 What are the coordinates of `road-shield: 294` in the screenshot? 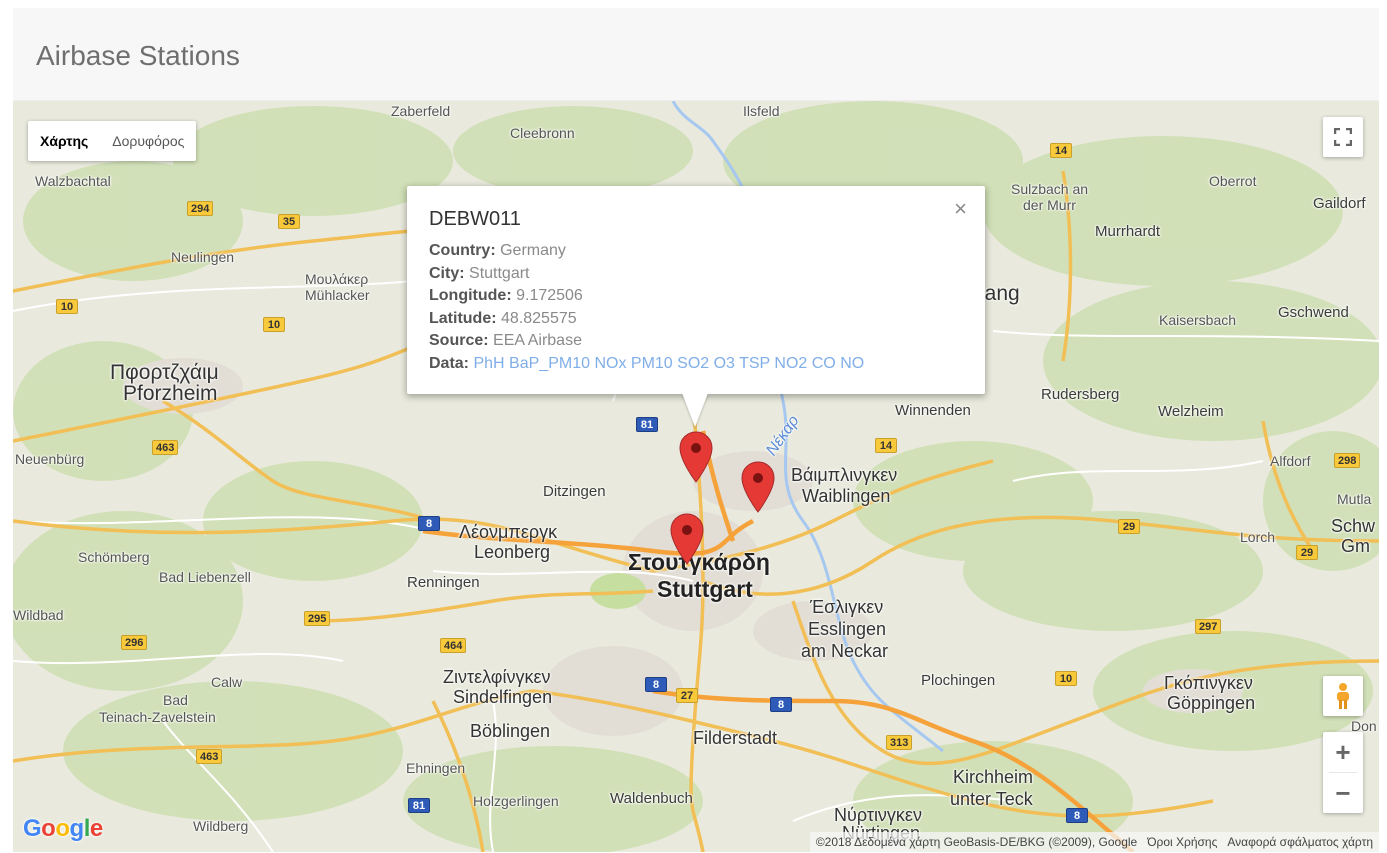 It's located at (200, 208).